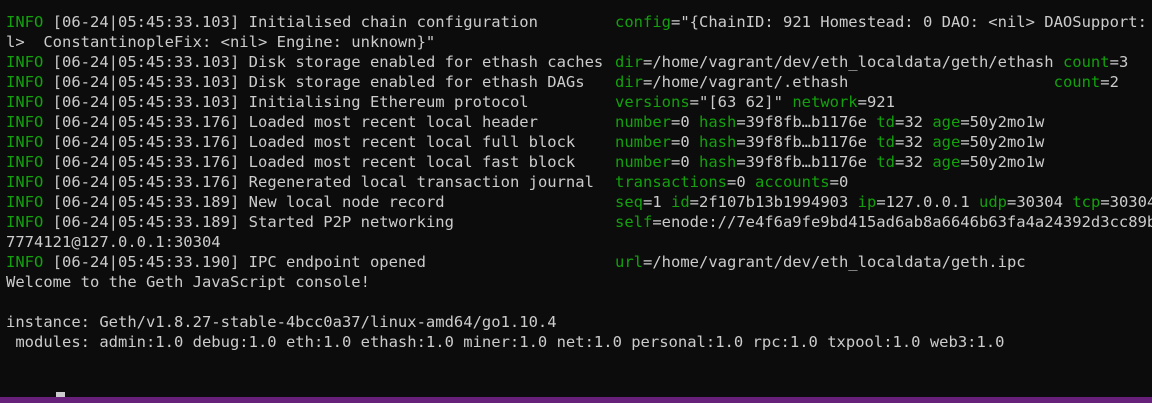 The width and height of the screenshot is (1152, 403). What do you see at coordinates (643, 22) in the screenshot?
I see `context-key: config` at bounding box center [643, 22].